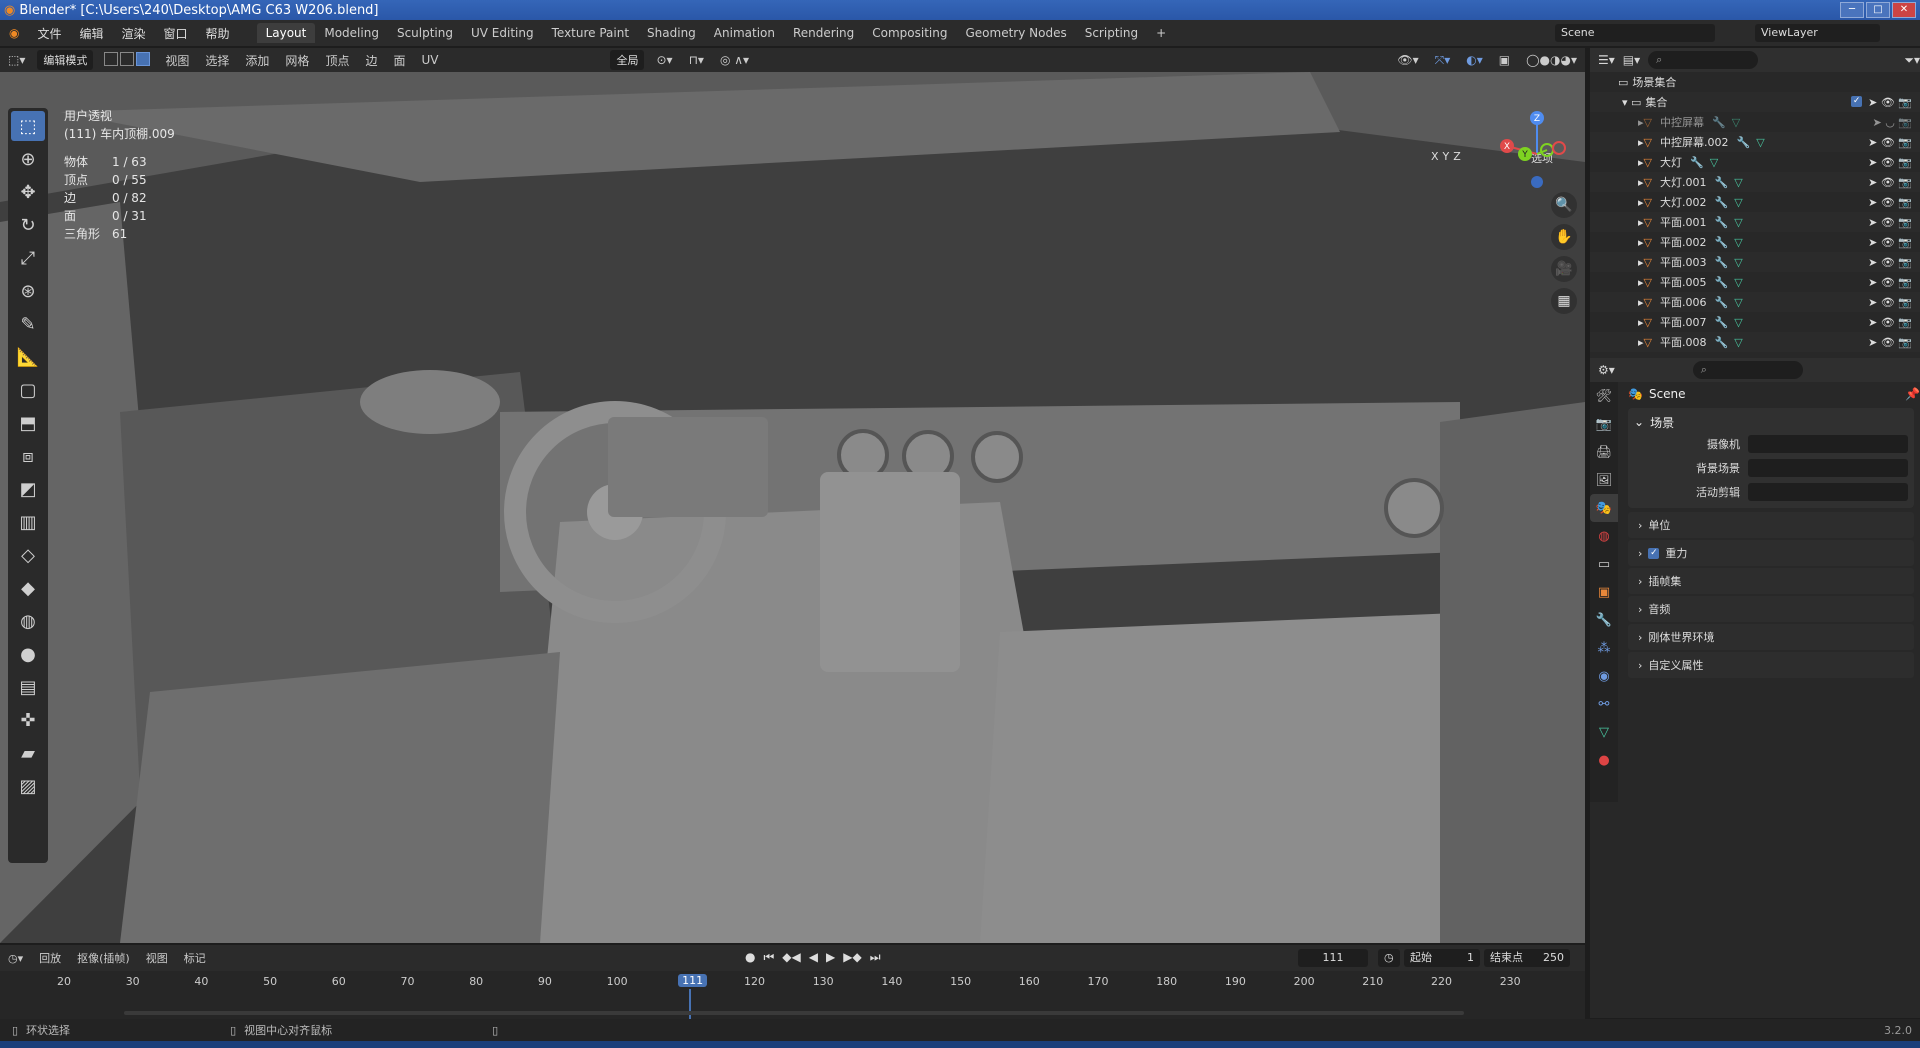 Image resolution: width=1920 pixels, height=1048 pixels. I want to click on minimize-button: ─, so click(1852, 10).